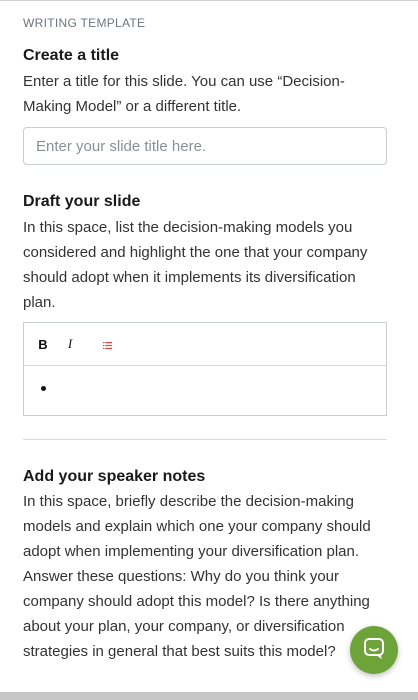 The height and width of the screenshot is (700, 418). I want to click on bulleted-list-icon, so click(107, 344).